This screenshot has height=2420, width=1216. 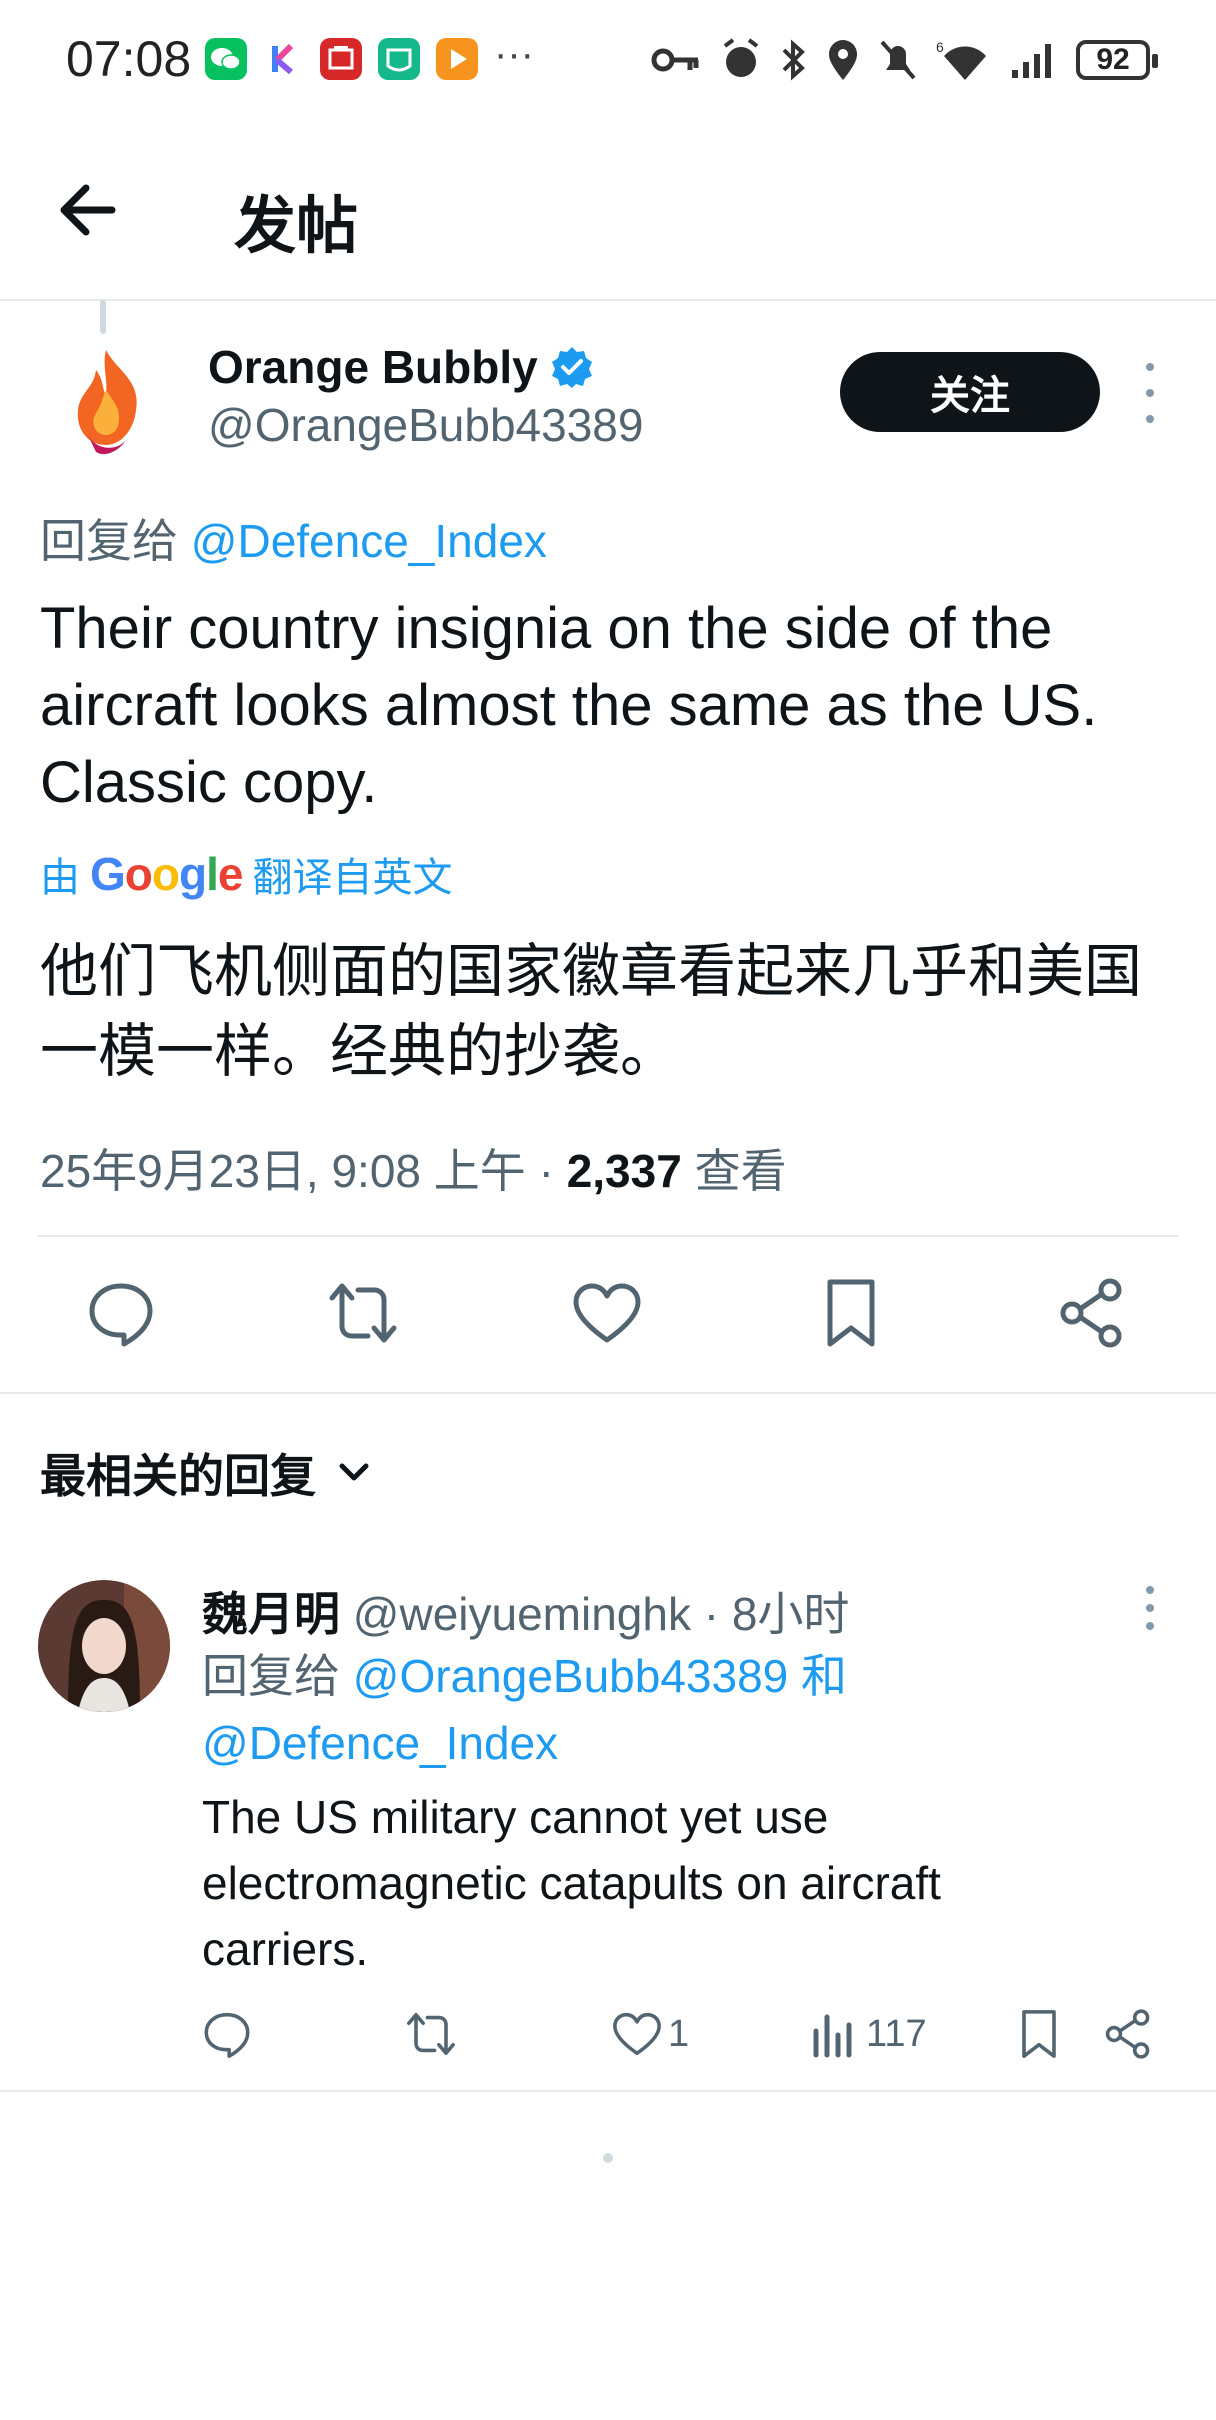 What do you see at coordinates (624, 1171) in the screenshot?
I see `view-count: 2,337` at bounding box center [624, 1171].